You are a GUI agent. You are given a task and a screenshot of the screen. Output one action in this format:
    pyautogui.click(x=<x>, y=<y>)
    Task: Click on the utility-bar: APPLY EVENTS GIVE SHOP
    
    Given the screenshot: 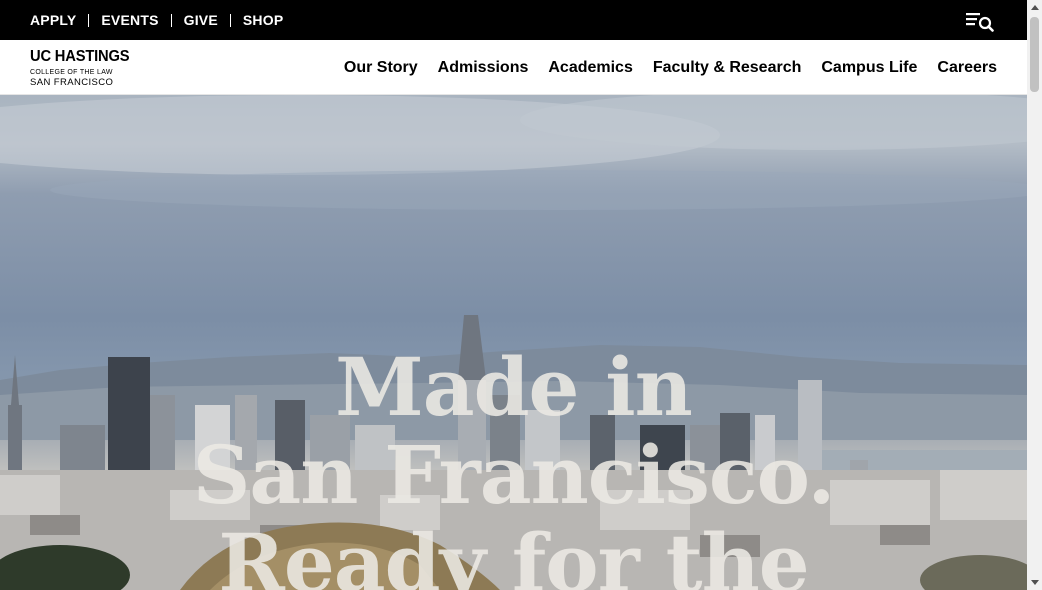 What is the action you would take?
    pyautogui.click(x=513, y=20)
    